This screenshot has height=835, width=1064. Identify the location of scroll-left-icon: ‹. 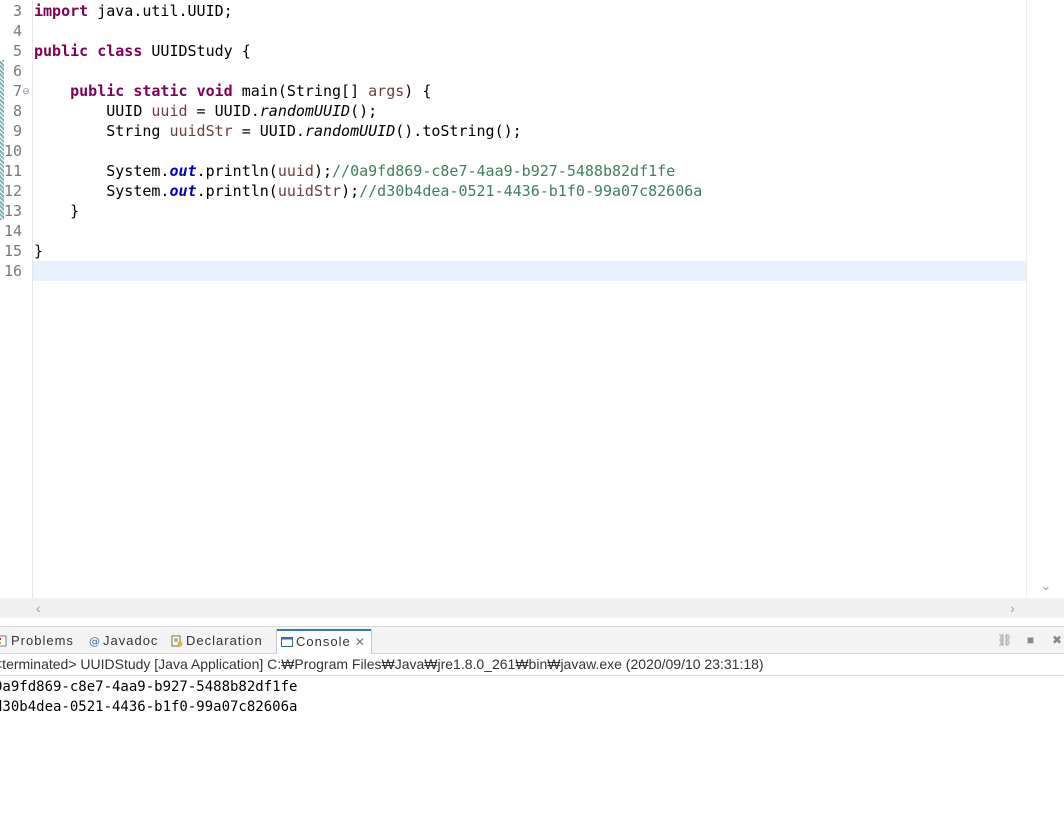
(38, 608).